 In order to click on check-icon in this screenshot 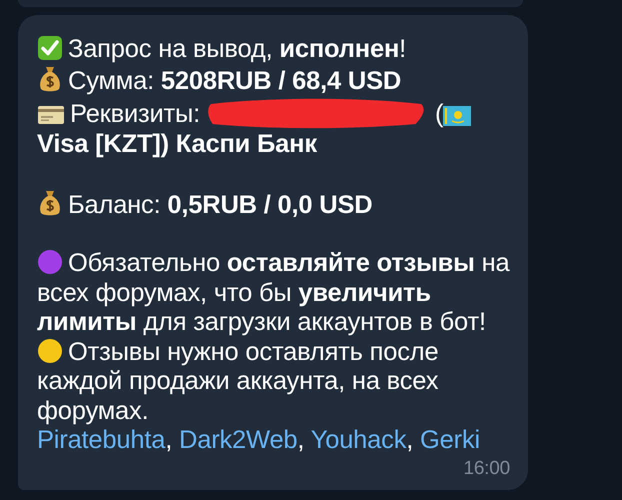, I will do `click(50, 48)`.